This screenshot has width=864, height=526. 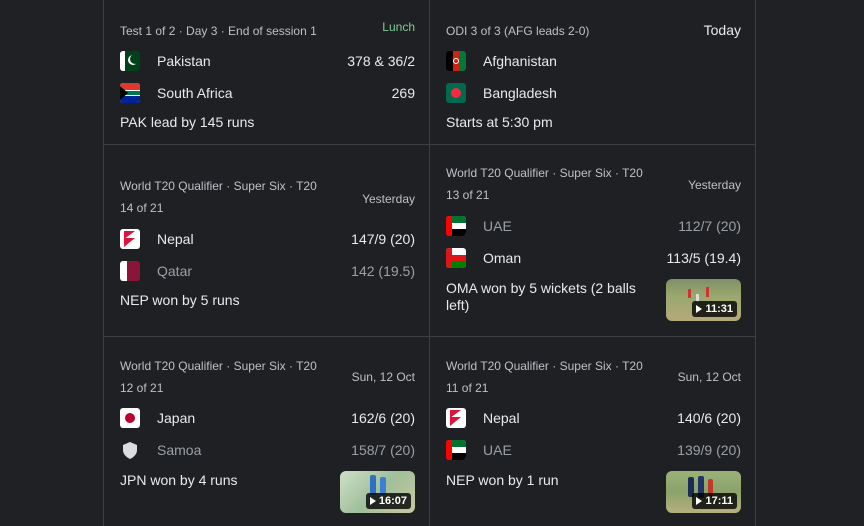 What do you see at coordinates (403, 93) in the screenshot?
I see `team-score: 269` at bounding box center [403, 93].